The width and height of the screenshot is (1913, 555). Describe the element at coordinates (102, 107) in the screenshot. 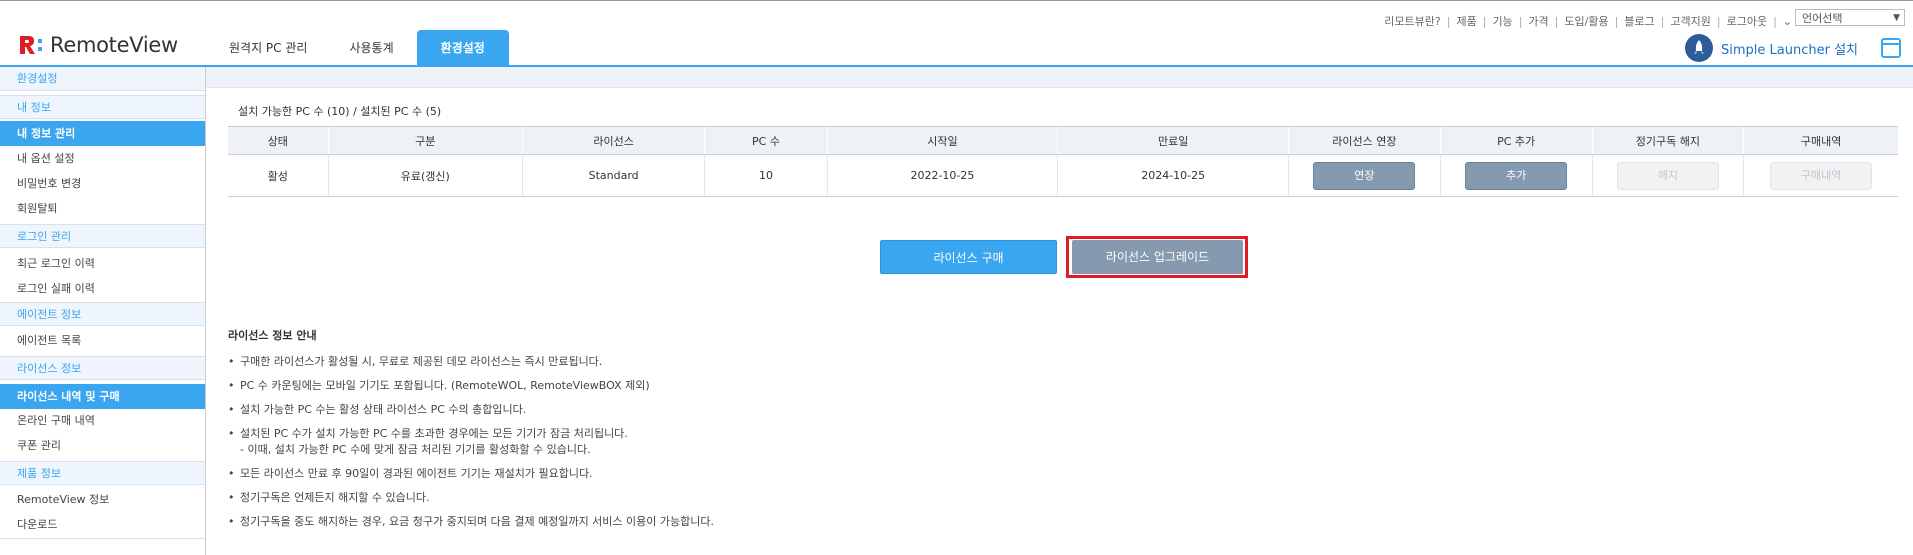

I see `sidebar-section-my-info: 내 정보` at that location.